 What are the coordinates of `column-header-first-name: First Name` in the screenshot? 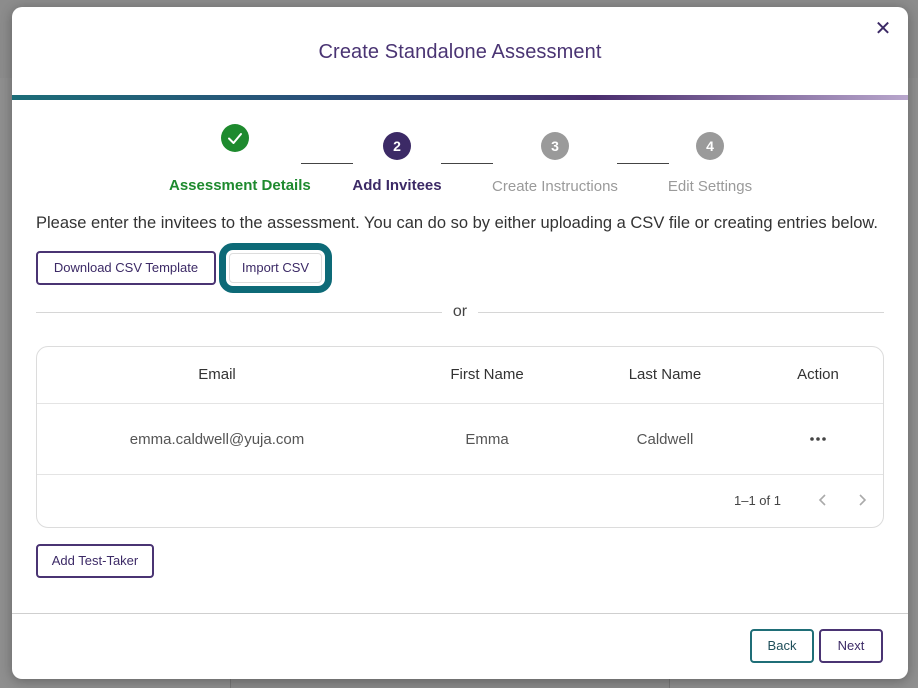 It's located at (487, 374).